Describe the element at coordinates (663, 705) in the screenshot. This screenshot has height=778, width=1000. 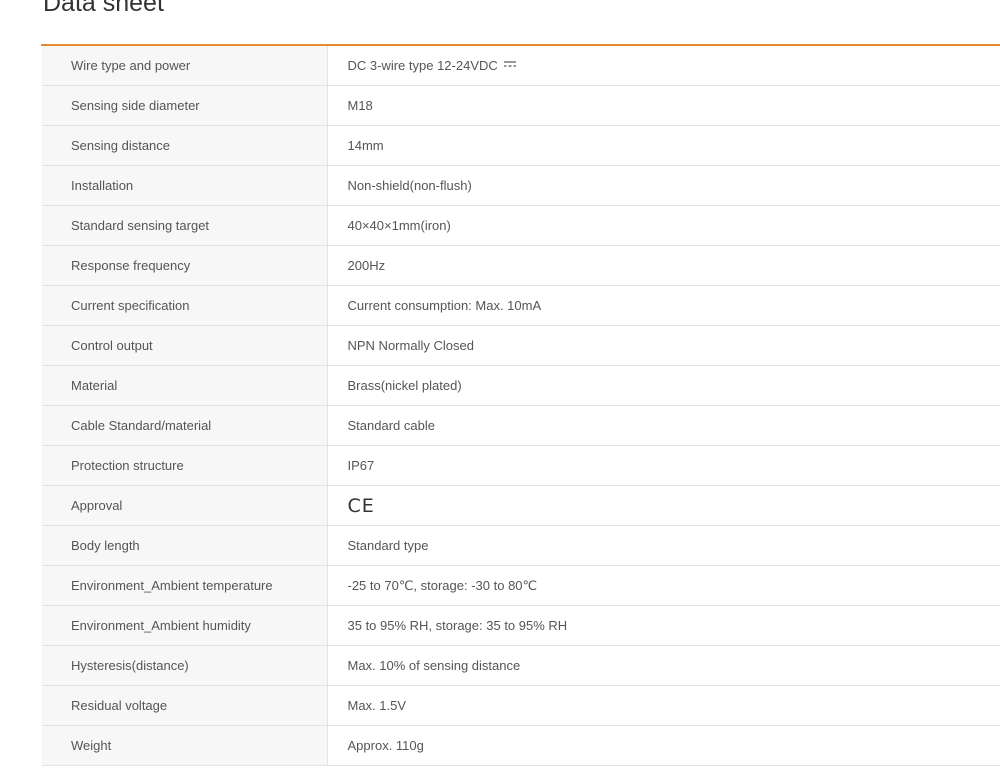
I see `row-value: Max. 1.5V` at that location.